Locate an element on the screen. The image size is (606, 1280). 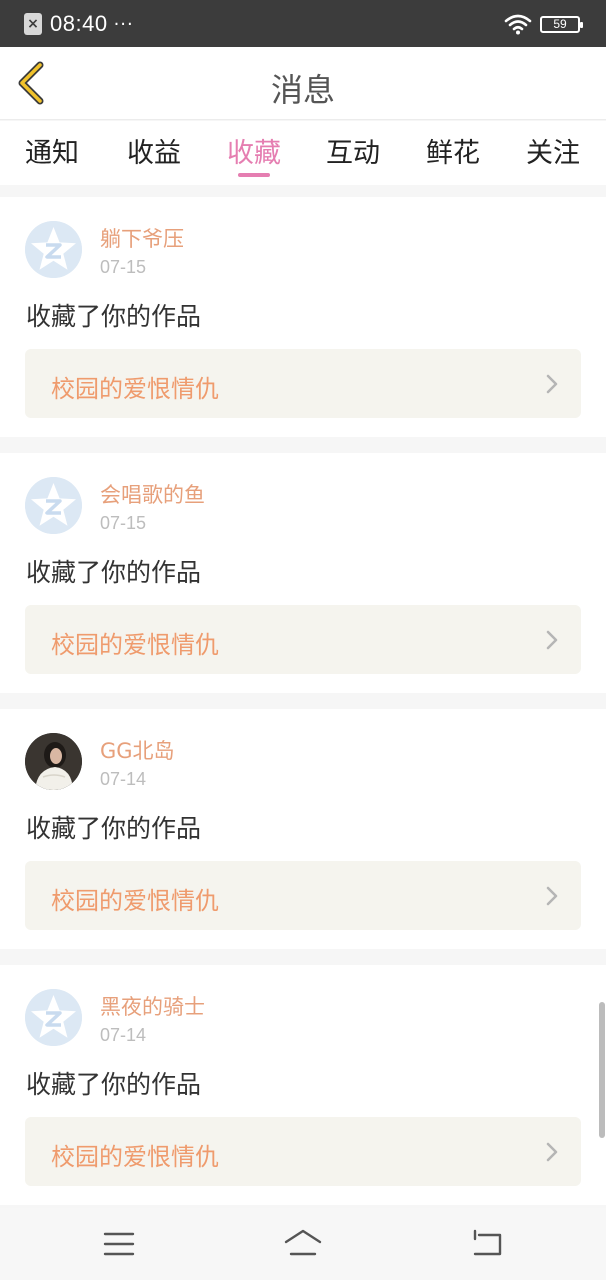
tab-favorites: 收藏 is located at coordinates (254, 154).